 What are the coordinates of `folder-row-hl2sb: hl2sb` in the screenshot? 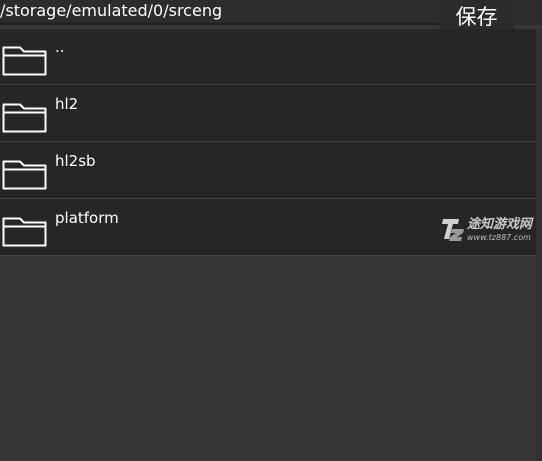 It's located at (268, 171).